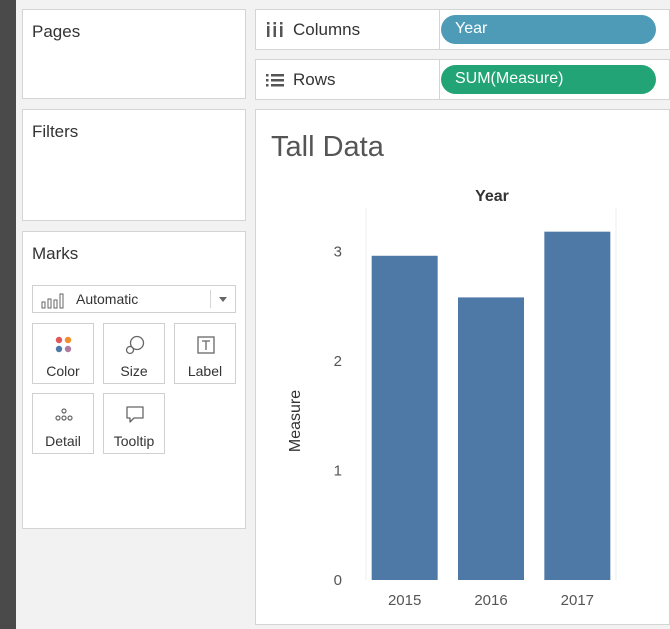  Describe the element at coordinates (134, 165) in the screenshot. I see `filters-card: Filters` at that location.